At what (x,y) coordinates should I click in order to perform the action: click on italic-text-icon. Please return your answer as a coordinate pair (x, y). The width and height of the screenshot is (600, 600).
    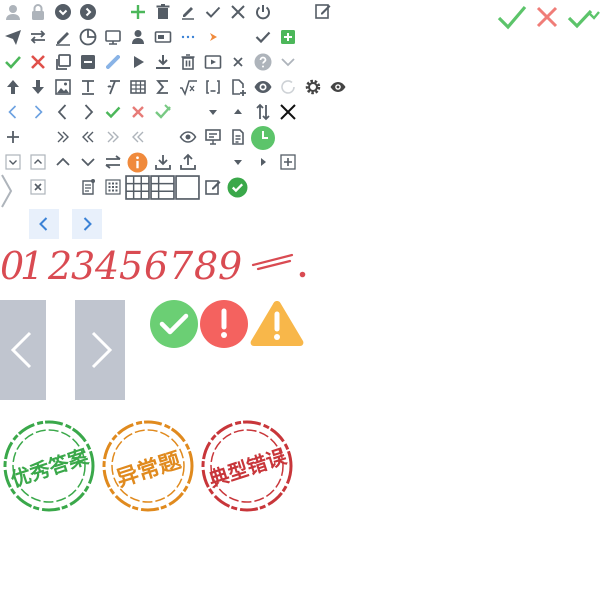
    Looking at the image, I should click on (113, 87).